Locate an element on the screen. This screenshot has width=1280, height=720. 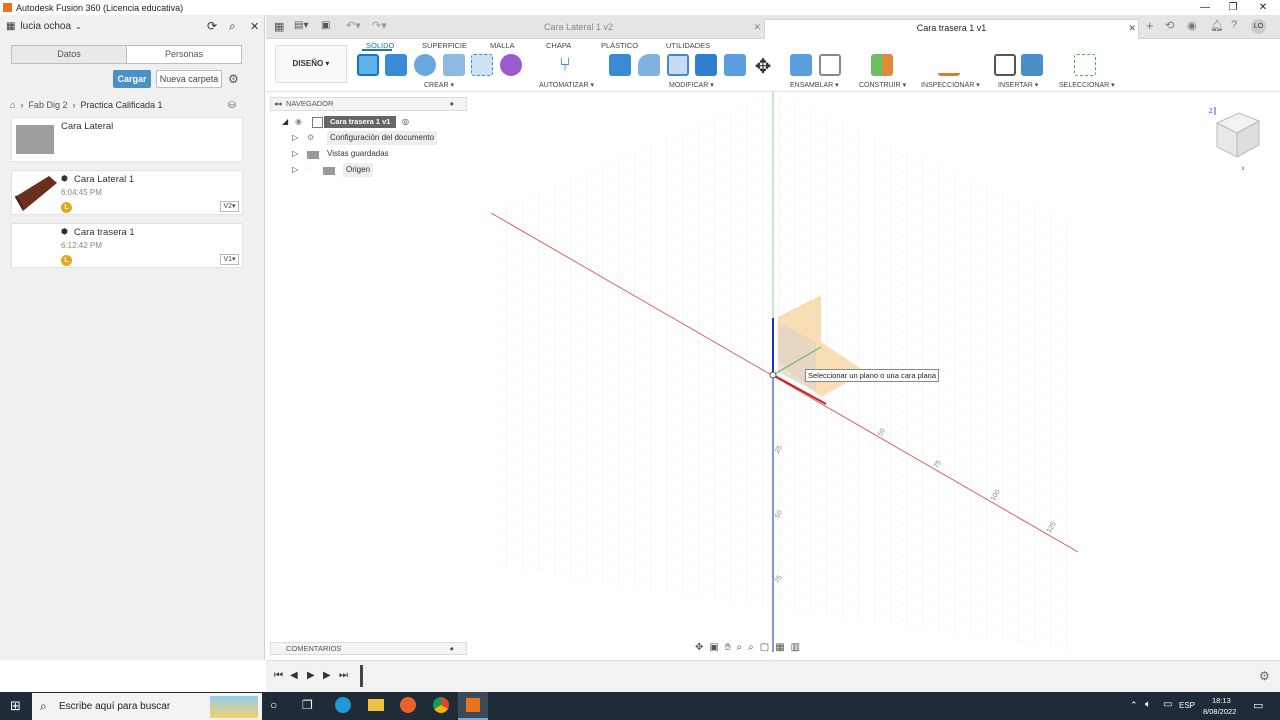
tab-cara-lateral: Cara Lateral 1 v2 ✕ is located at coordinates (578, 29).